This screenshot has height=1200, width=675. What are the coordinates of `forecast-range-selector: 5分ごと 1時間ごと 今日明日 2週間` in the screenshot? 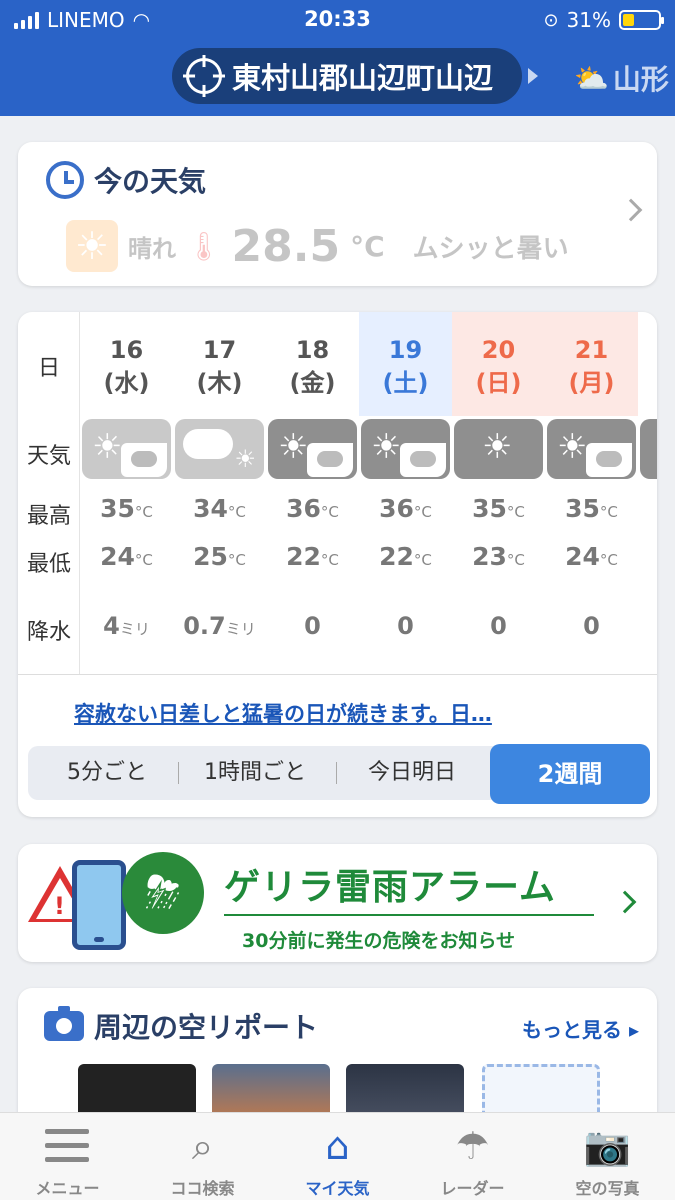 It's located at (339, 774).